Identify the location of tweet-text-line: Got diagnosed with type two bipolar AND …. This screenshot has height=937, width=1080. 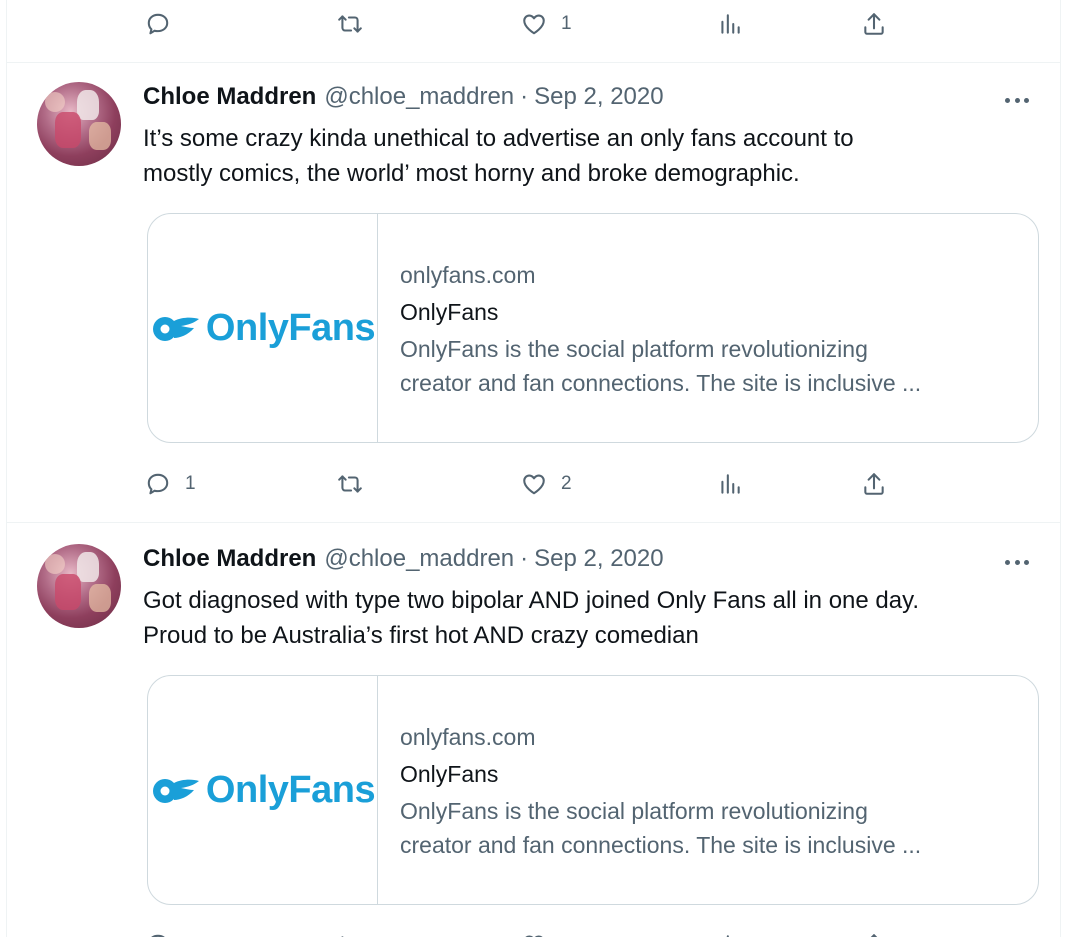
(531, 600).